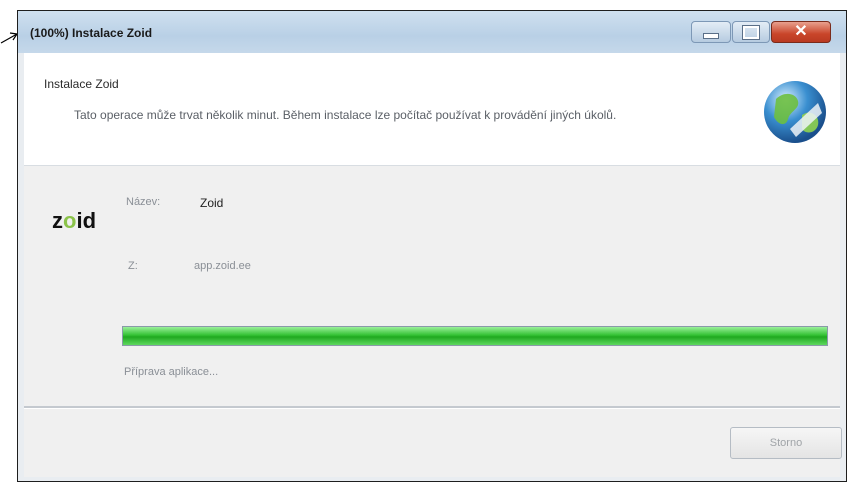 Image resolution: width=851 pixels, height=488 pixels. What do you see at coordinates (74, 220) in the screenshot?
I see `app-logo: zoid` at bounding box center [74, 220].